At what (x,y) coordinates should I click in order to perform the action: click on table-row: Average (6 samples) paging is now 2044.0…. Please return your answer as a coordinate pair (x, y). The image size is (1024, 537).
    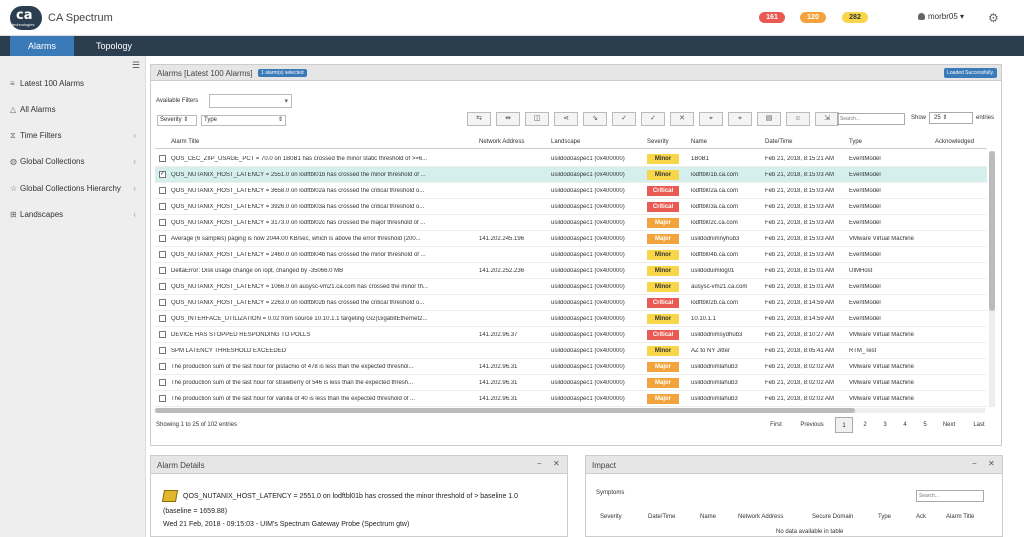
    Looking at the image, I should click on (571, 239).